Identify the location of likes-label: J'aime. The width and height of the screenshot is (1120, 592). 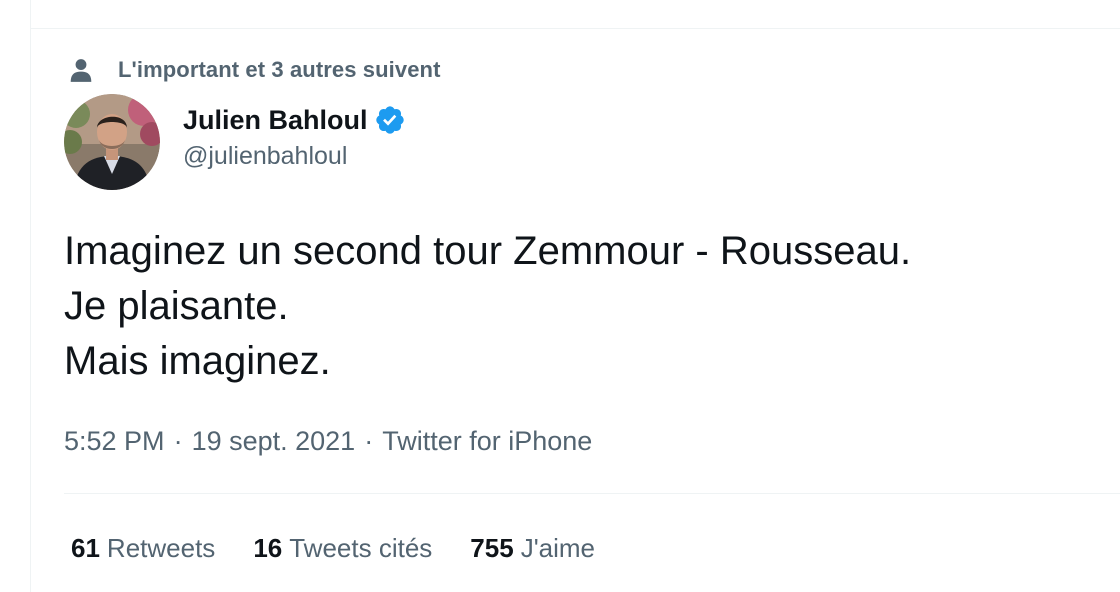
(558, 547).